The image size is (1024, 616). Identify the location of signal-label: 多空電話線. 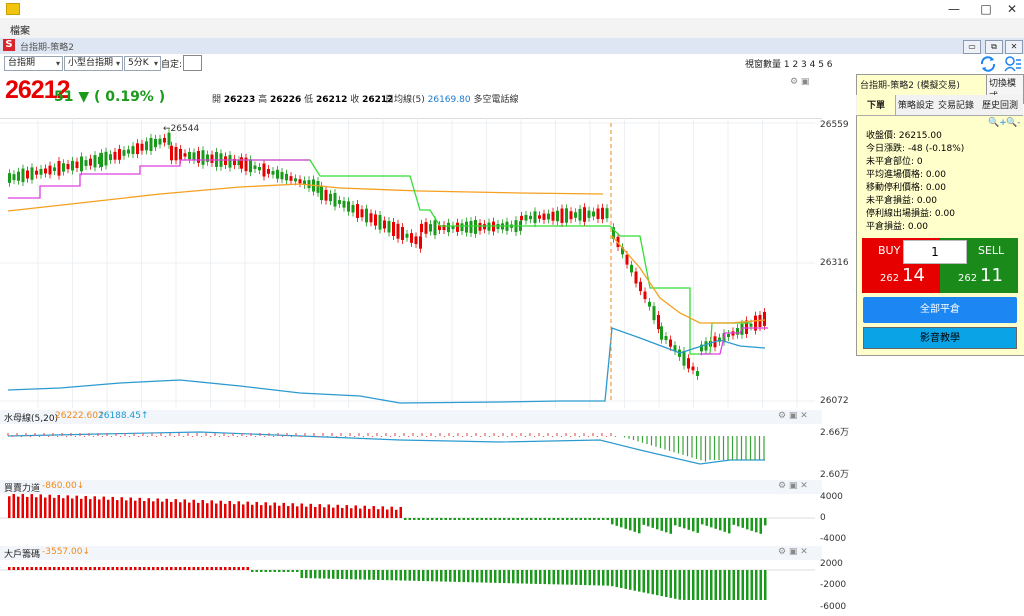
(496, 100).